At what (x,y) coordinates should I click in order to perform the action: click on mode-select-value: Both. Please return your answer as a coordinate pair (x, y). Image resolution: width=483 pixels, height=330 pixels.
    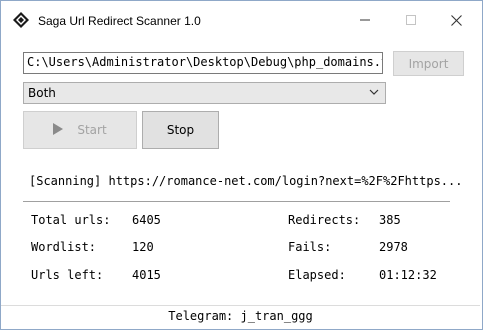
    Looking at the image, I should click on (42, 93).